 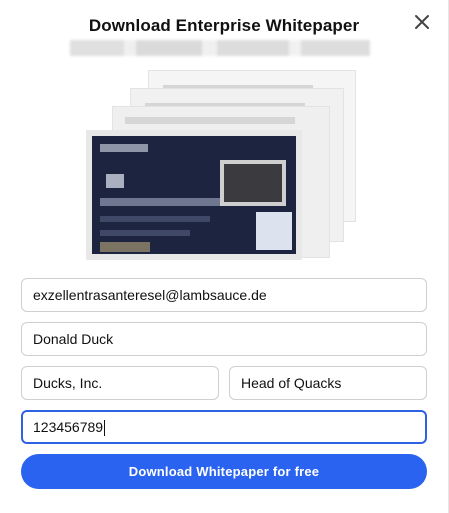 What do you see at coordinates (328, 383) in the screenshot?
I see `job-title-field: Head of Quacks` at bounding box center [328, 383].